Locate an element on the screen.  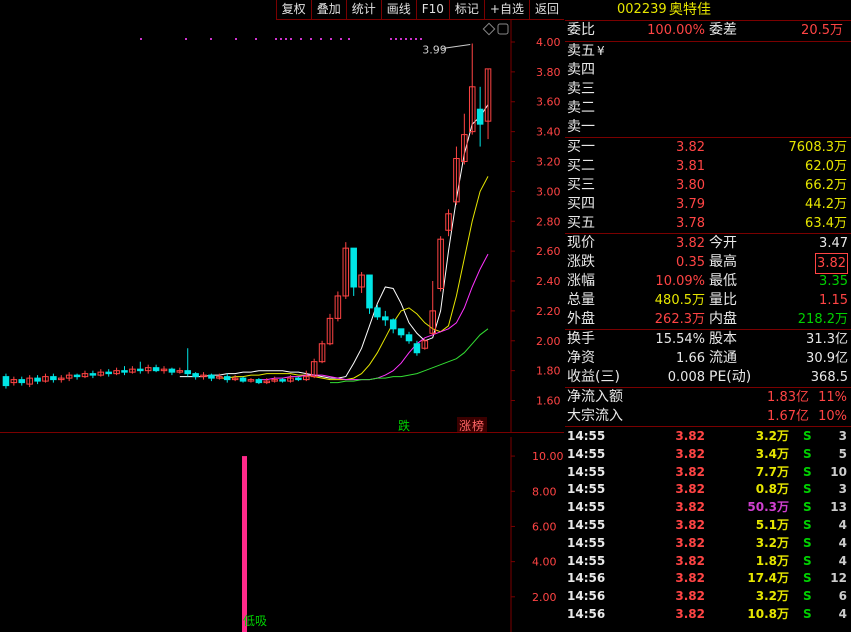
toolbar-button-4: F10 is located at coordinates (432, 10).